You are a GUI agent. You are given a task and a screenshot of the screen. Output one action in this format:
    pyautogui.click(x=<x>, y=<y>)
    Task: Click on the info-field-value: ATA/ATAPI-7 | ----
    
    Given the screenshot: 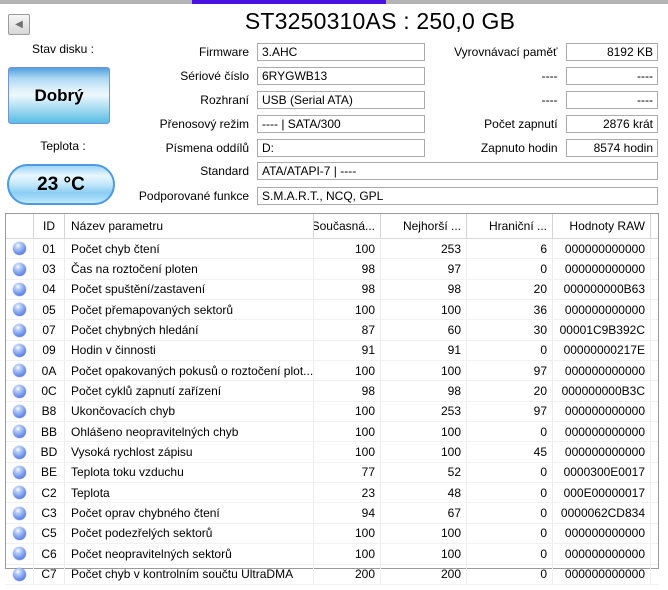 What is the action you would take?
    pyautogui.click(x=457, y=171)
    